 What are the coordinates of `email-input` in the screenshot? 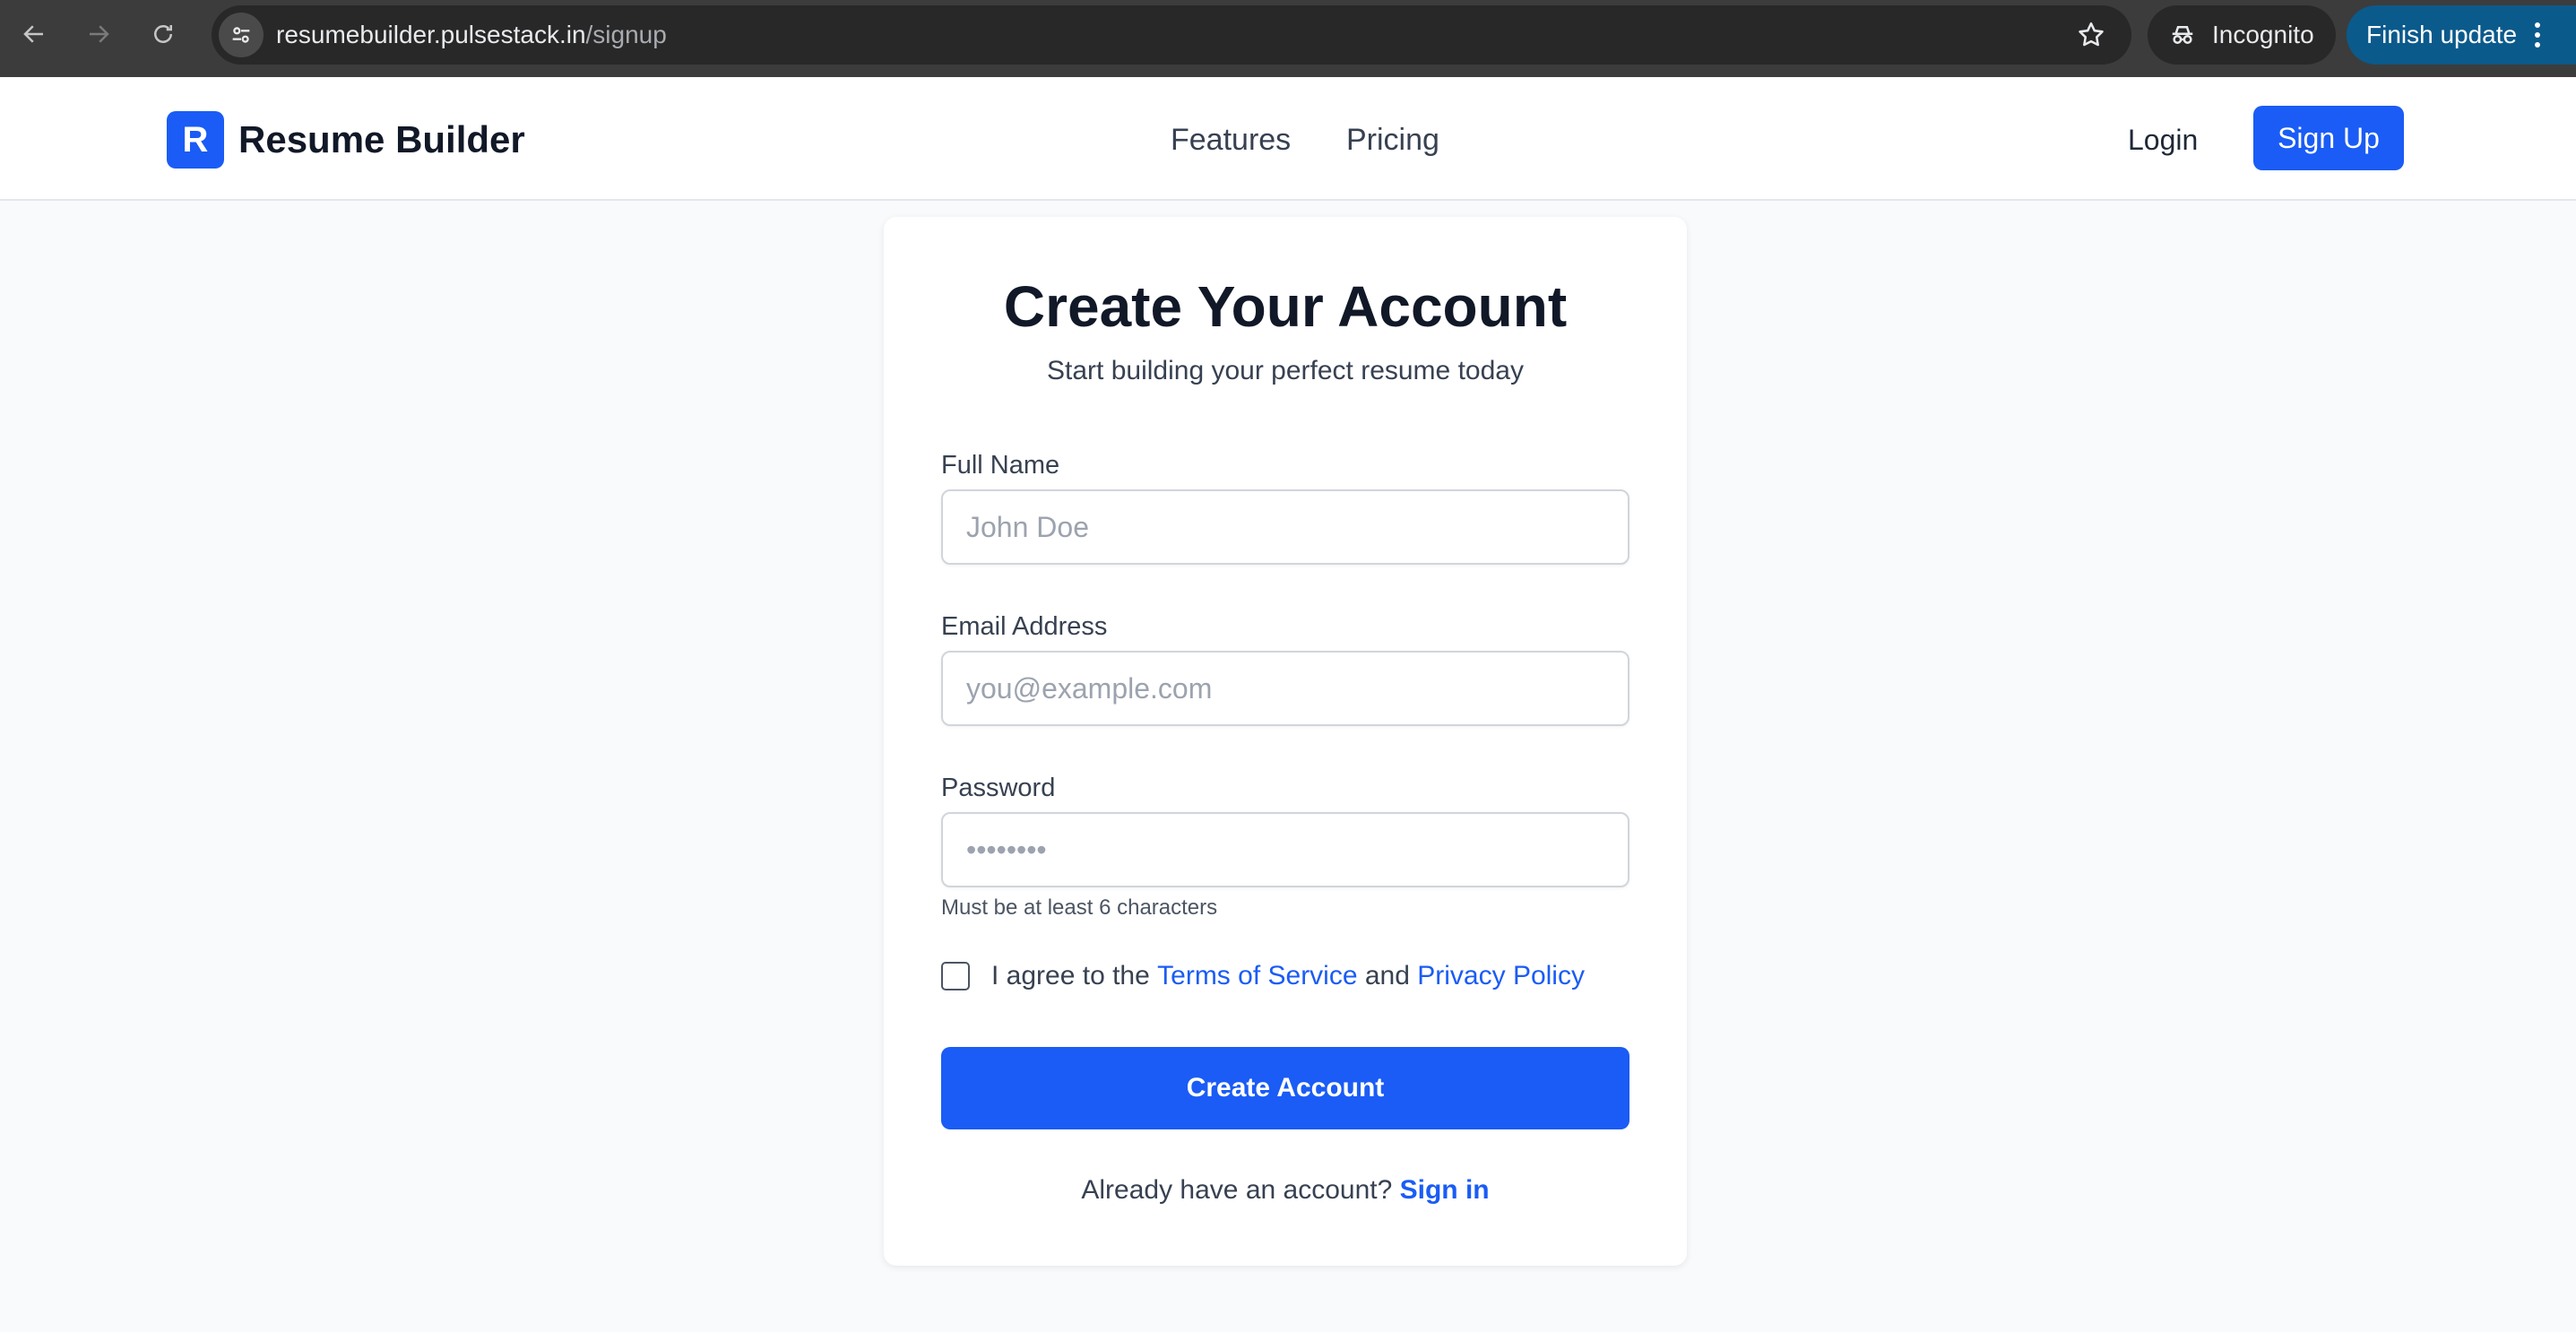 It's located at (1285, 688).